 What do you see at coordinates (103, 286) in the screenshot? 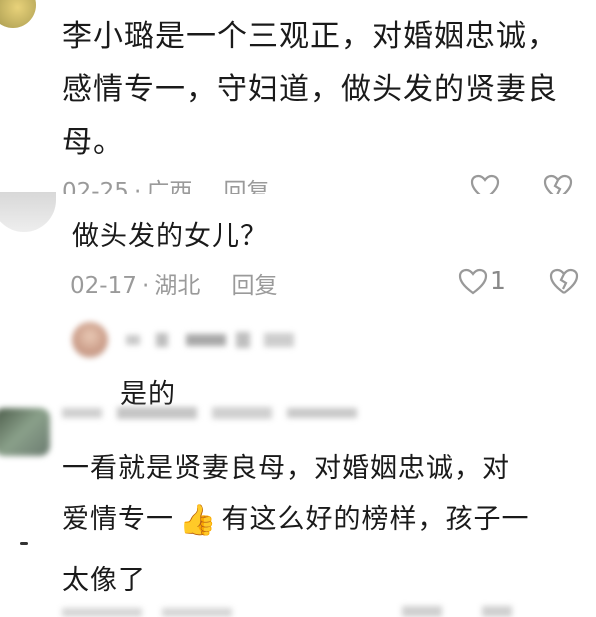
I see `comment-date: 02-17` at bounding box center [103, 286].